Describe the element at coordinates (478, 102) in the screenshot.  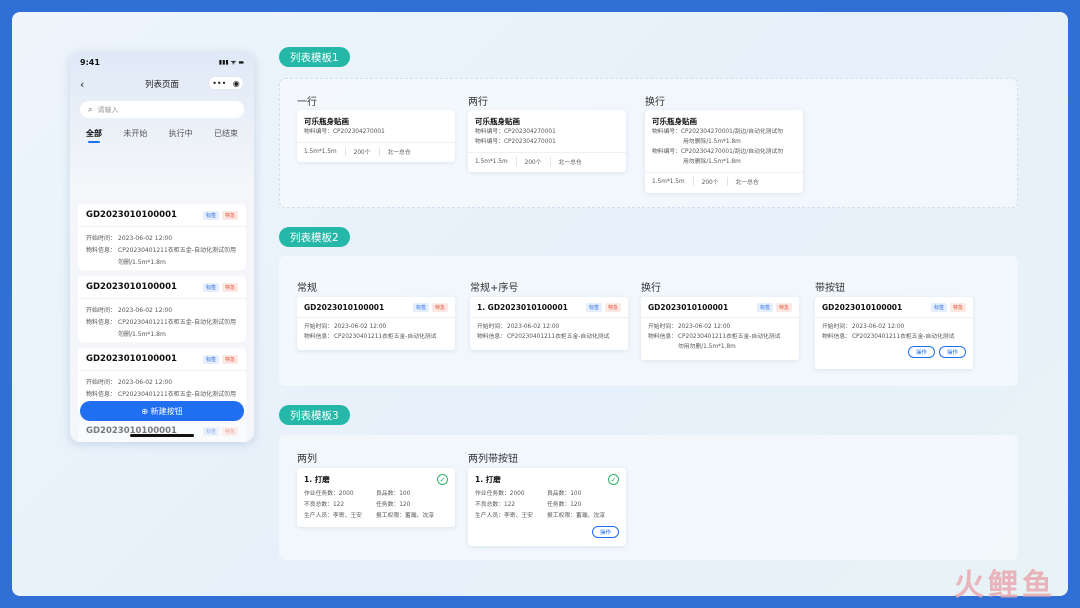
I see `group-label: 两行` at that location.